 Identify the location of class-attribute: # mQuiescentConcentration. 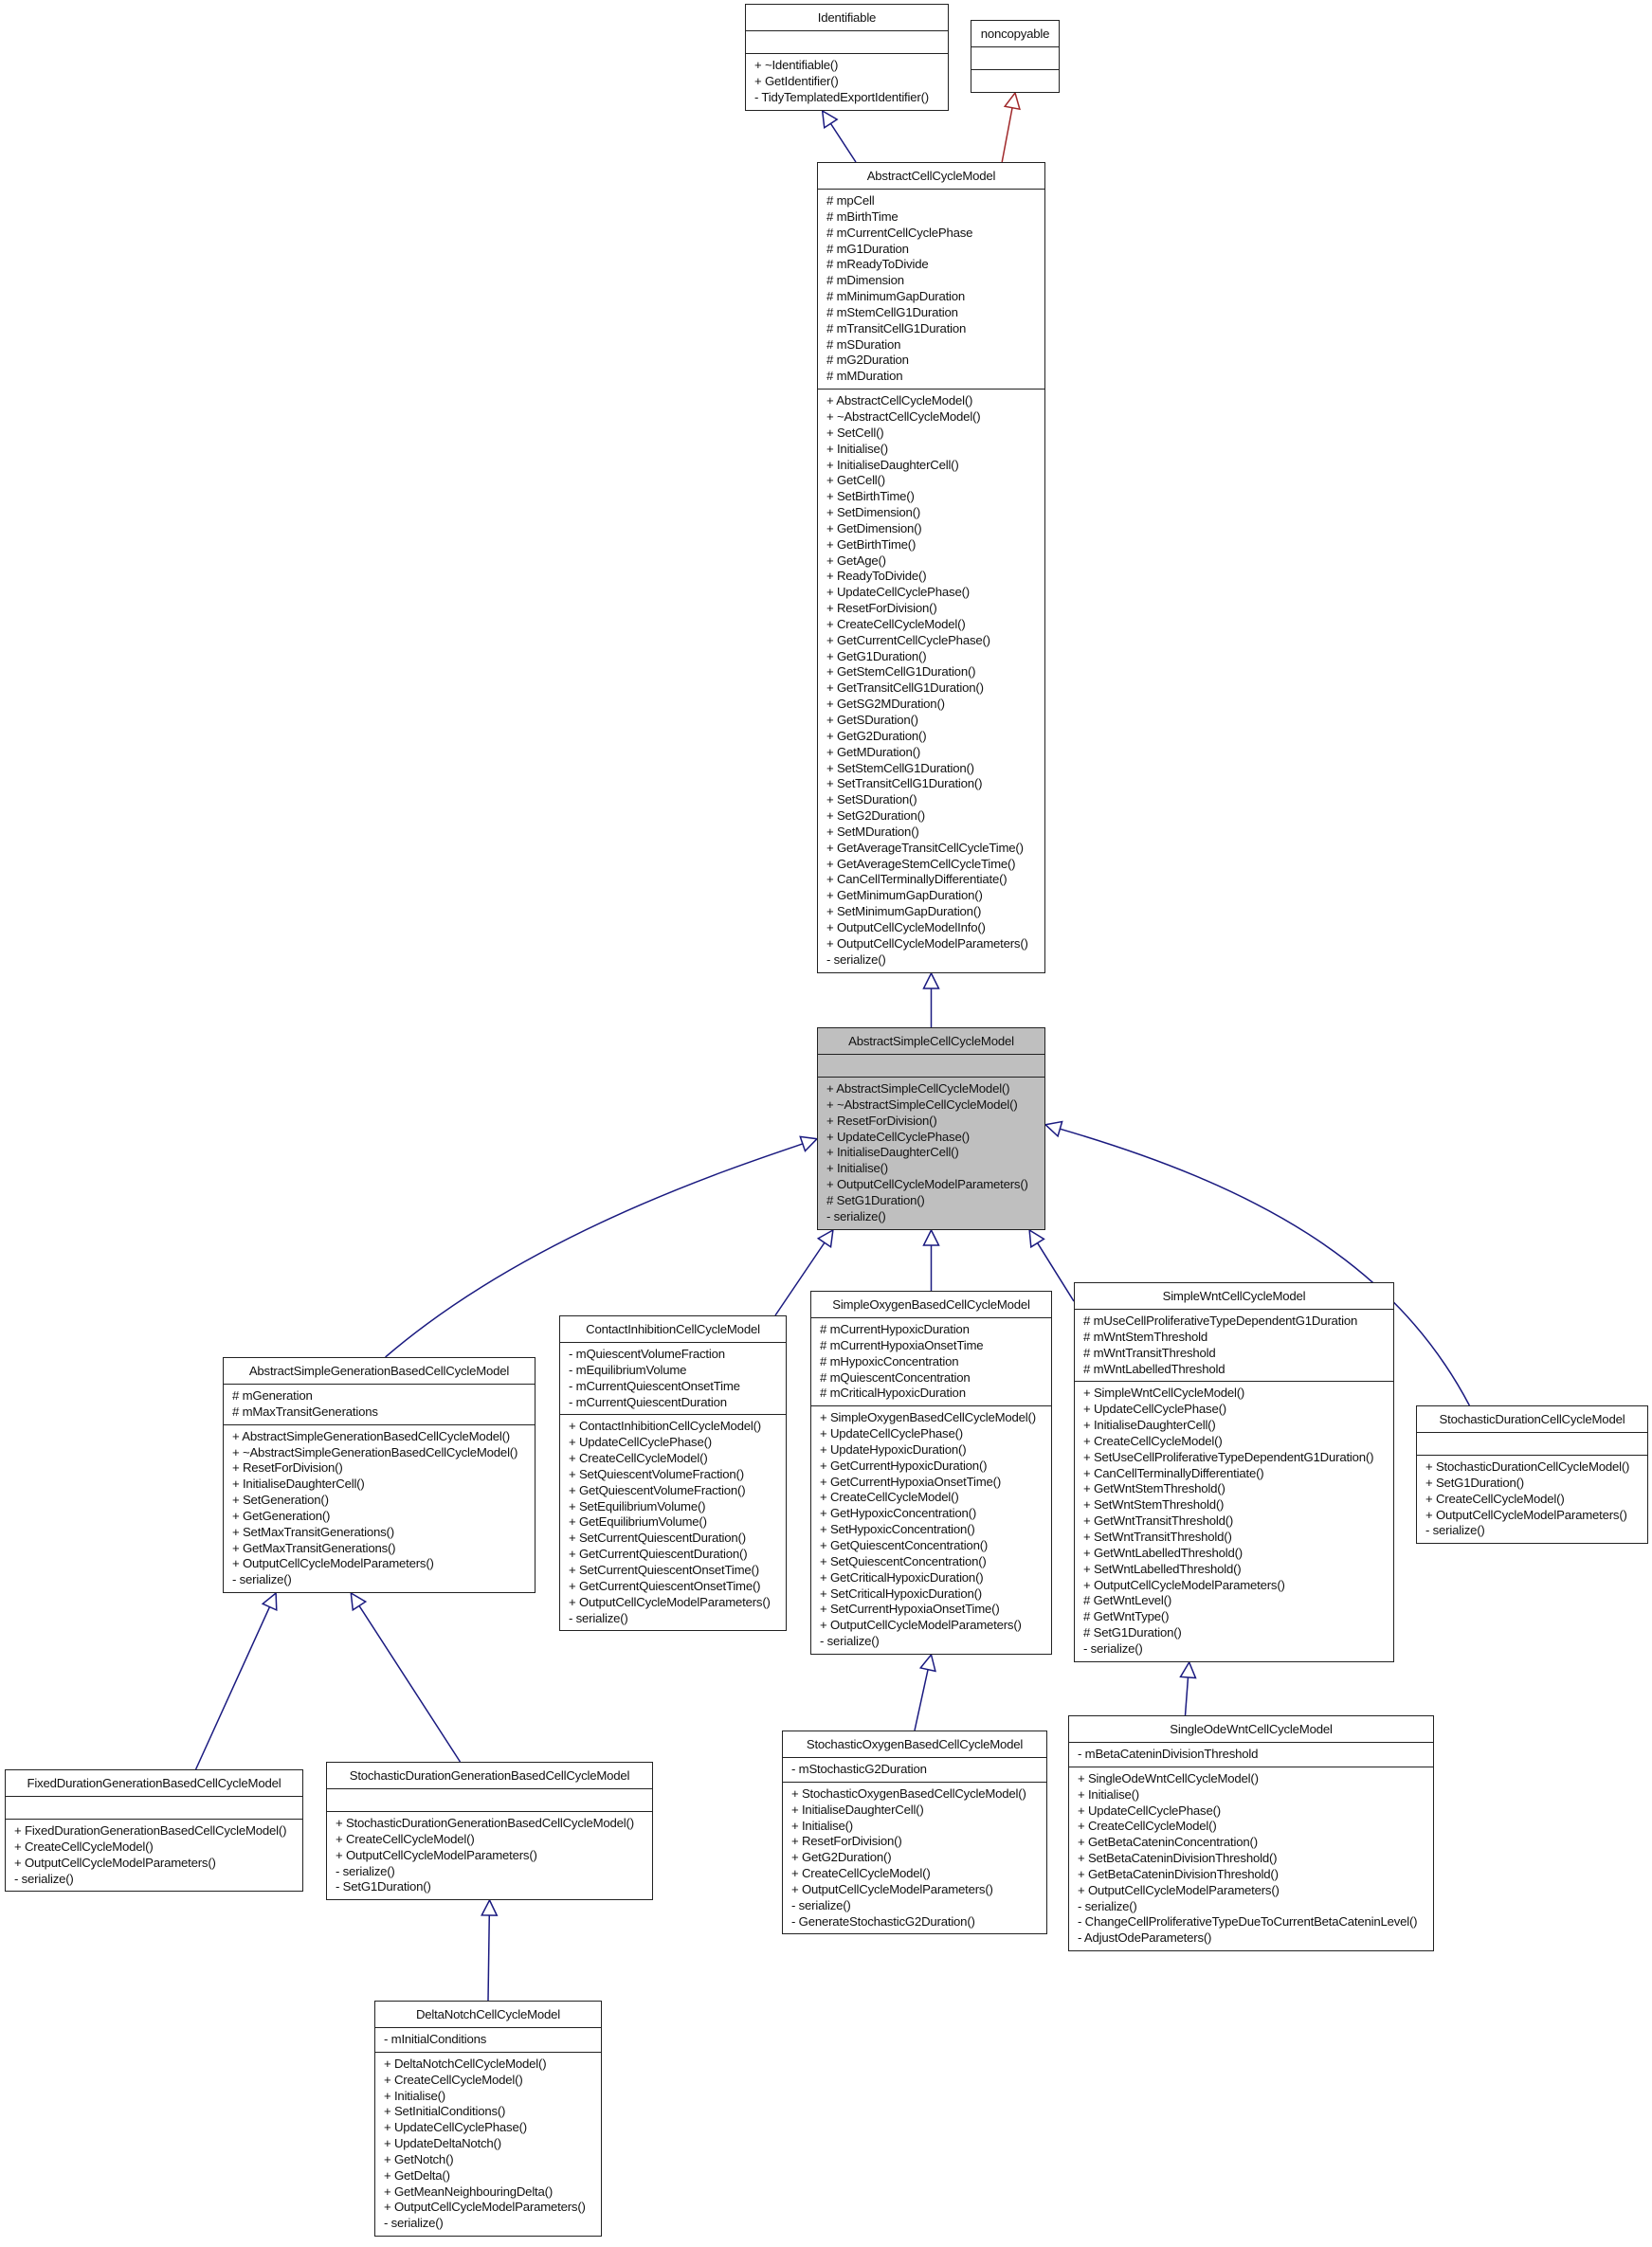
(932, 1378).